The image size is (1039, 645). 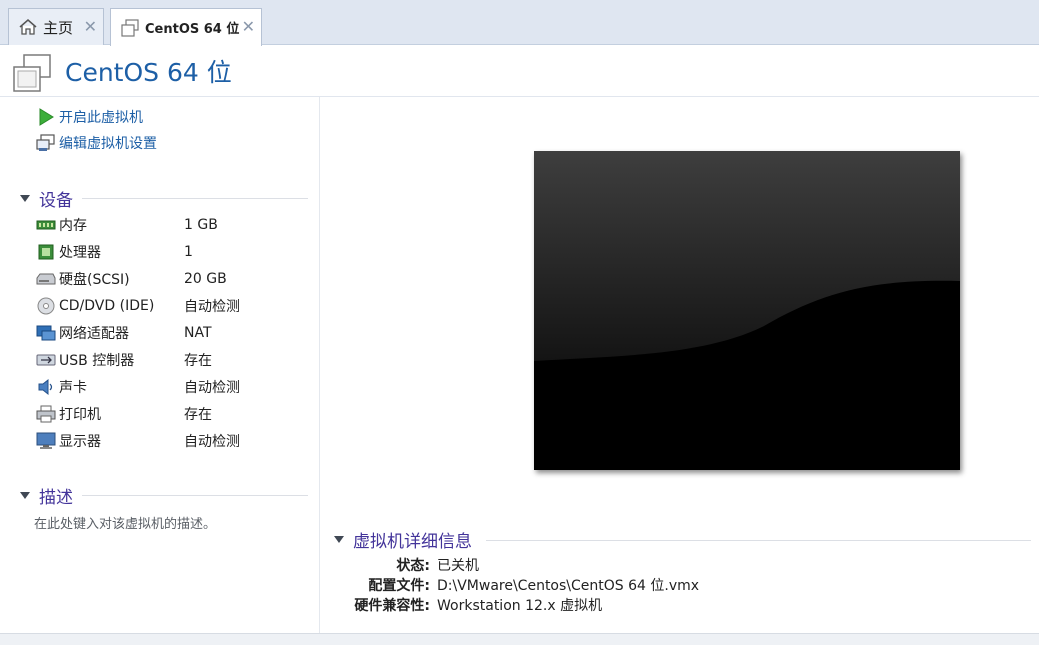 I want to click on cd-dvd-icon, so click(x=46, y=306).